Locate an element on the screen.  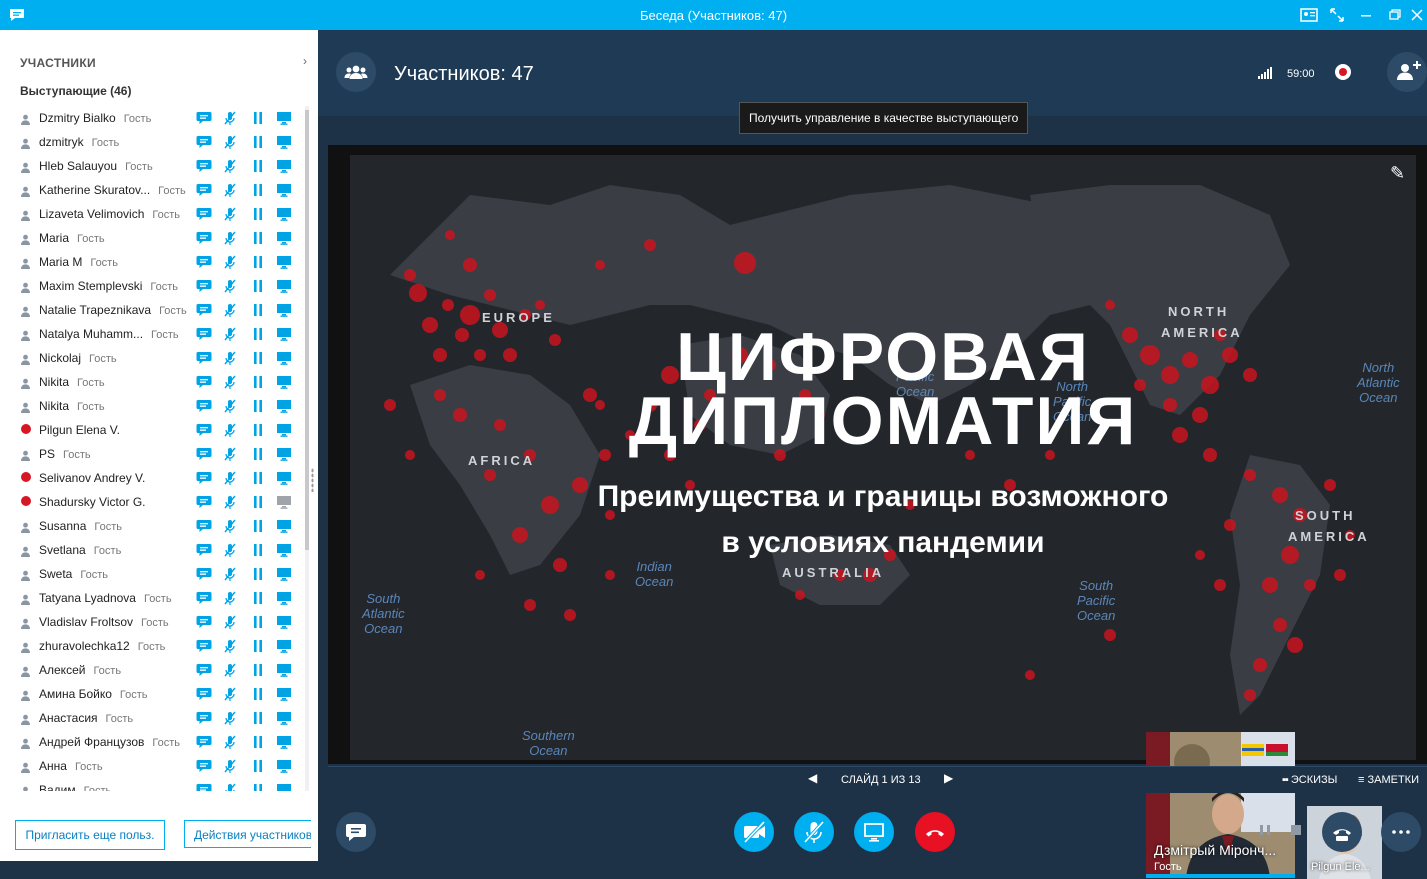
participant-row: Вадим Гость is located at coordinates (152, 784).